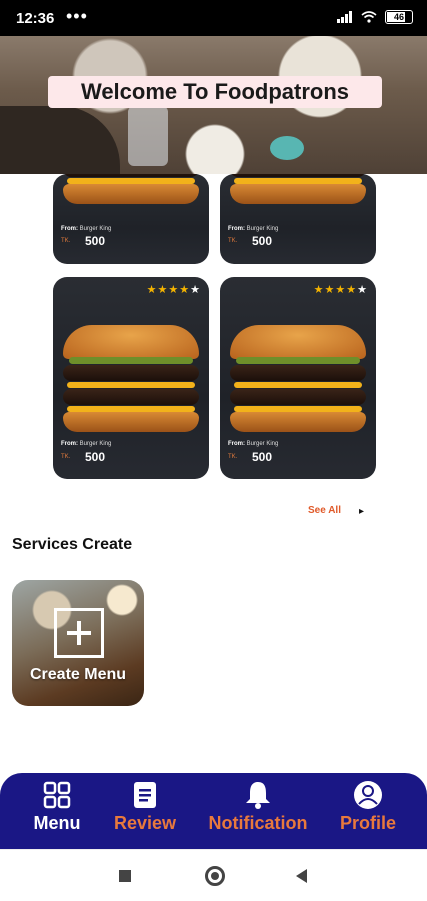 The image size is (427, 901). I want to click on nav-item-review: Review, so click(145, 806).